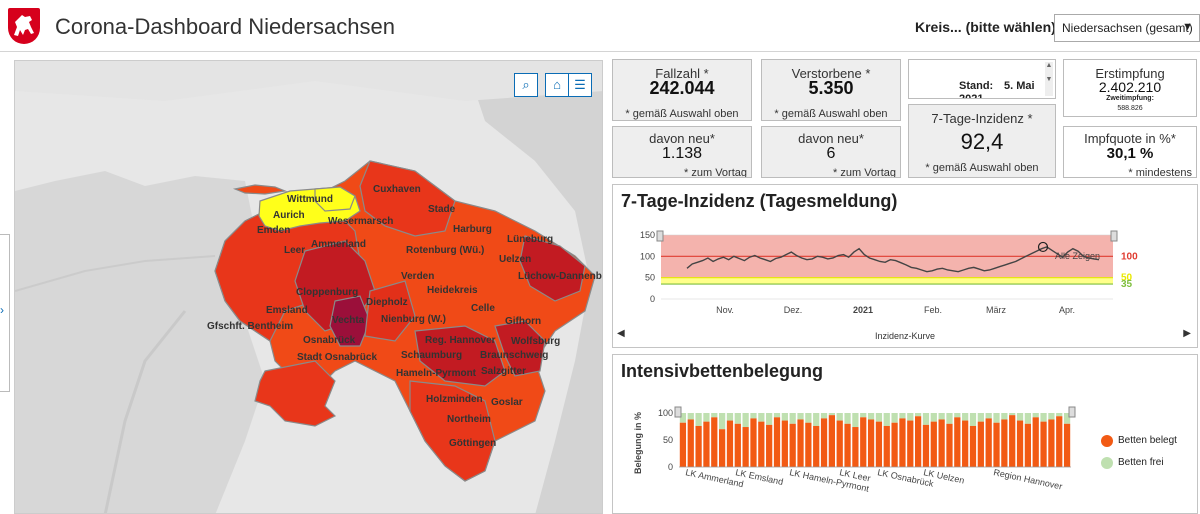 This screenshot has height=514, width=1200. I want to click on scroll-right-button: ▶, so click(1187, 333).